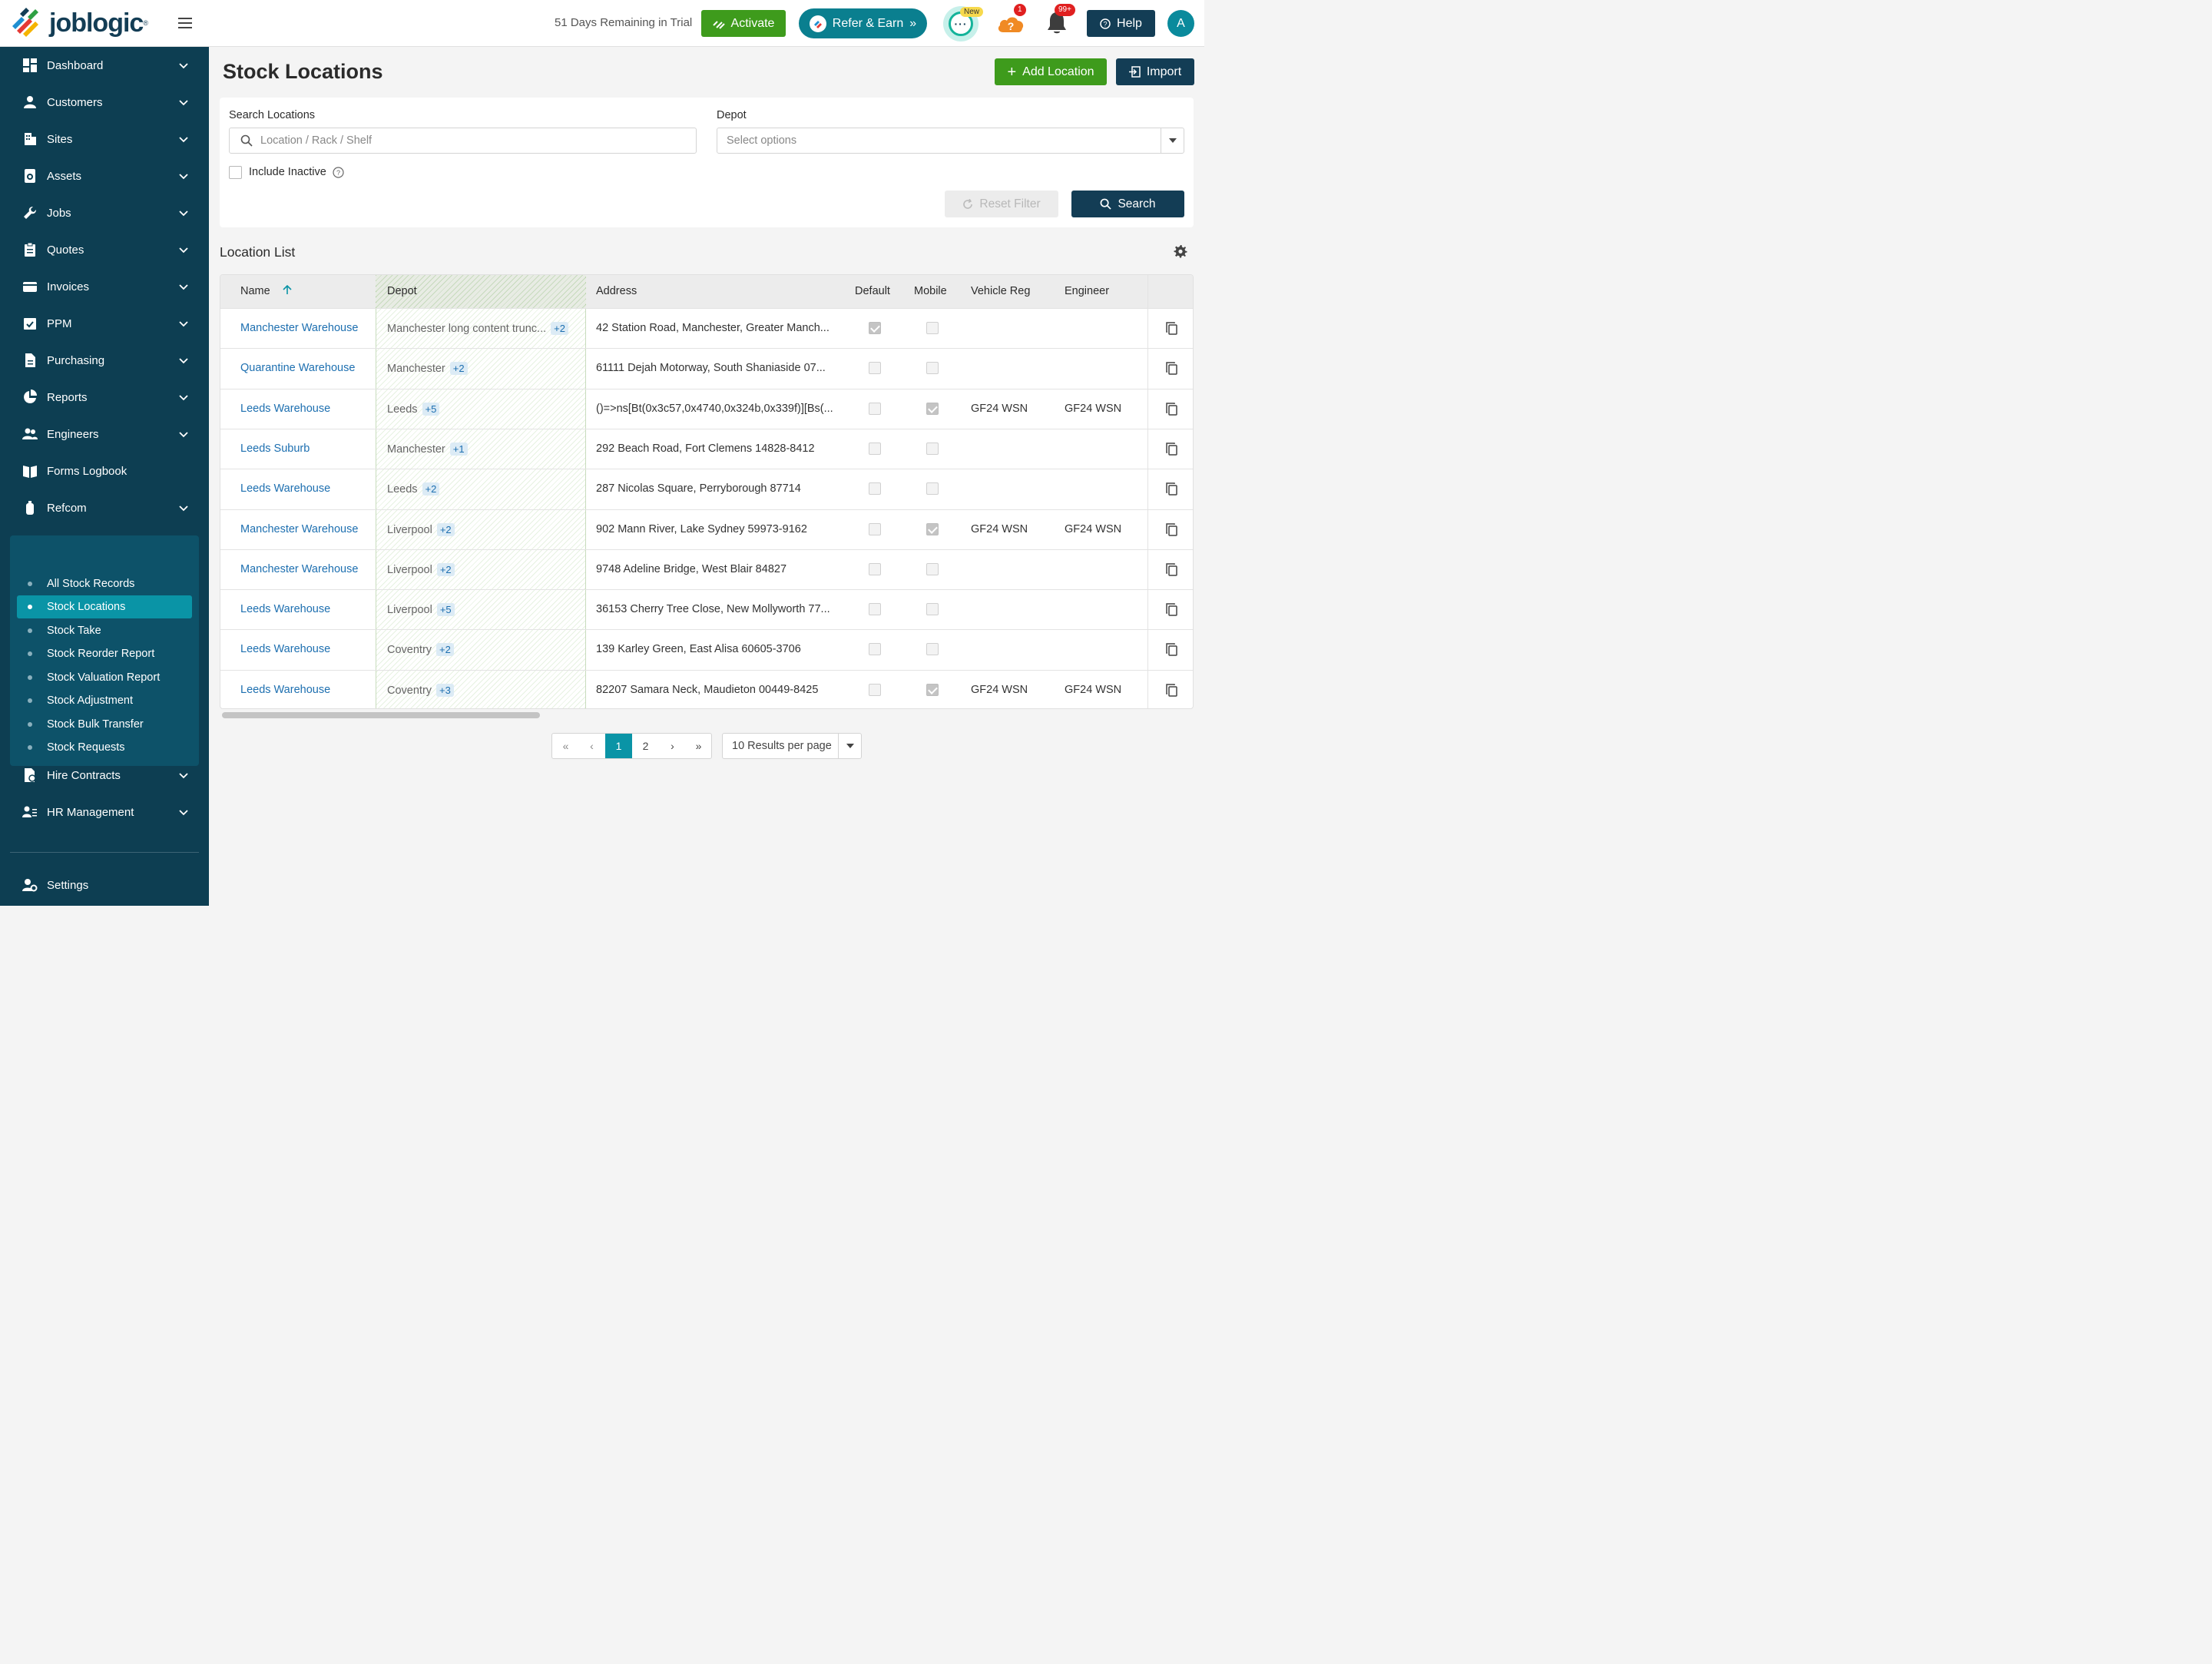 The image size is (2212, 1664). Describe the element at coordinates (698, 746) in the screenshot. I see `last-page-button: »` at that location.